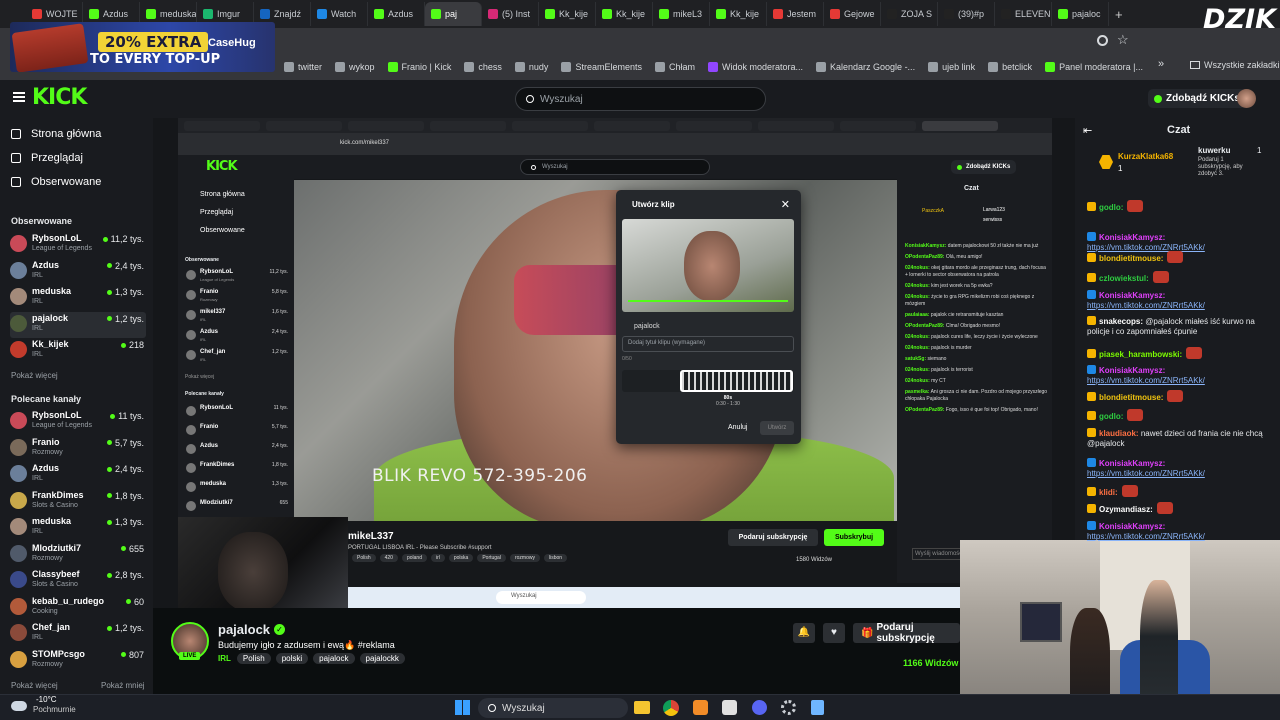  I want to click on channel-item: Chef_jan IRL 1,2 tys., so click(78, 634).